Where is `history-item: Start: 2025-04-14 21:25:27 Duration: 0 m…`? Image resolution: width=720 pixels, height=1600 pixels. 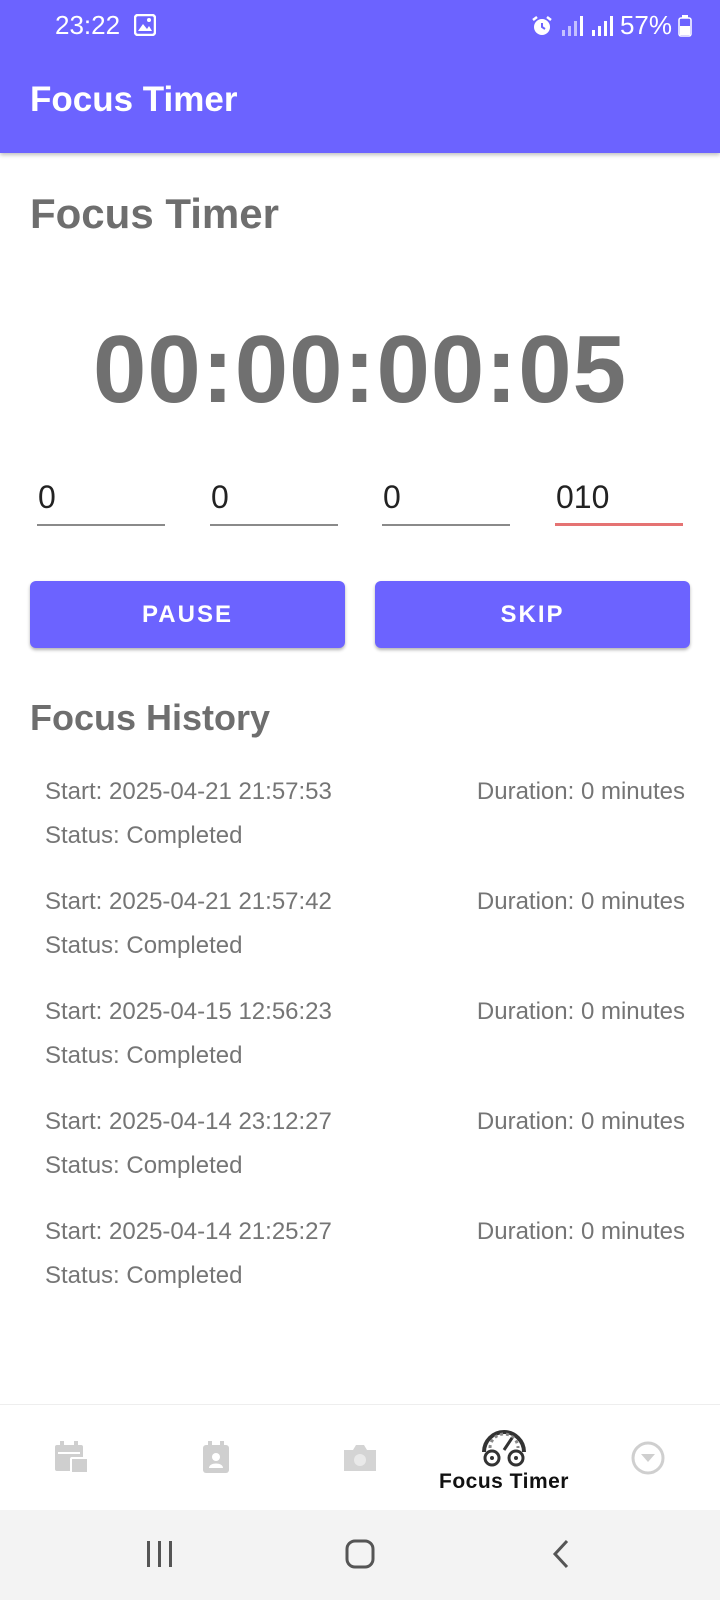 history-item: Start: 2025-04-14 21:25:27 Duration: 0 m… is located at coordinates (365, 1265).